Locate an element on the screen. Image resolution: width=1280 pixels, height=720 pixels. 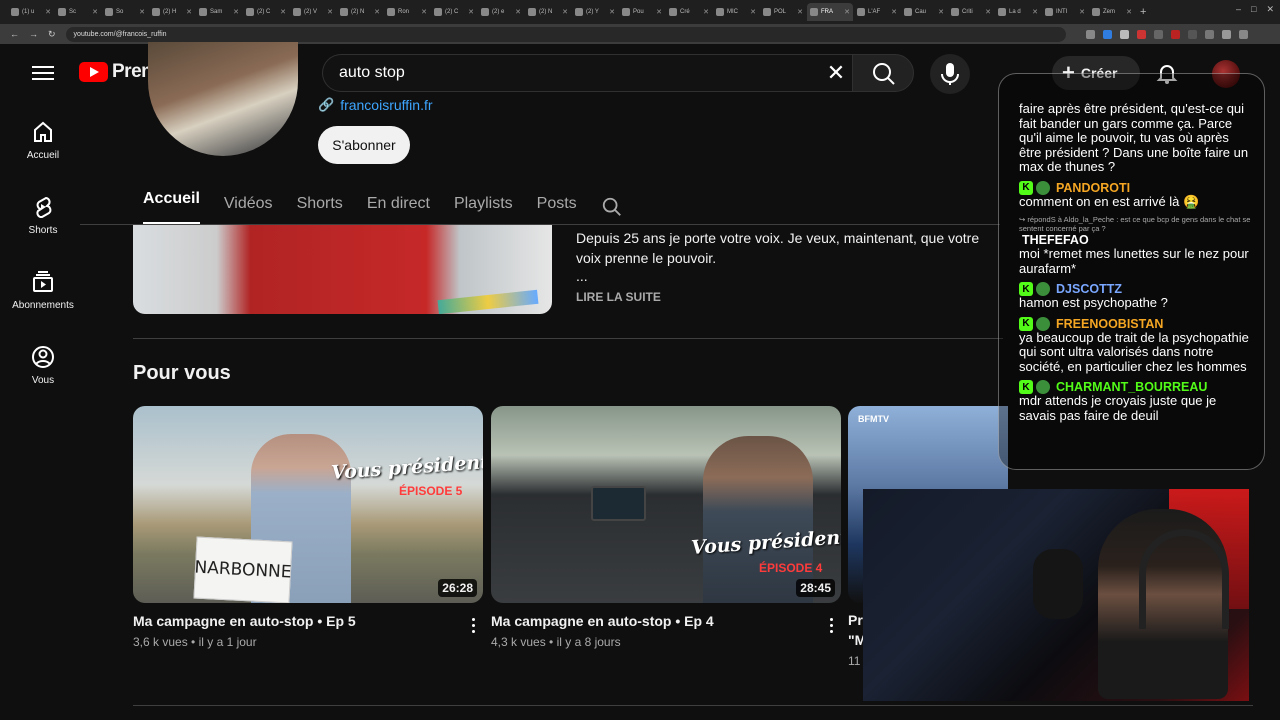
profile-icon is located at coordinates (1226, 34).